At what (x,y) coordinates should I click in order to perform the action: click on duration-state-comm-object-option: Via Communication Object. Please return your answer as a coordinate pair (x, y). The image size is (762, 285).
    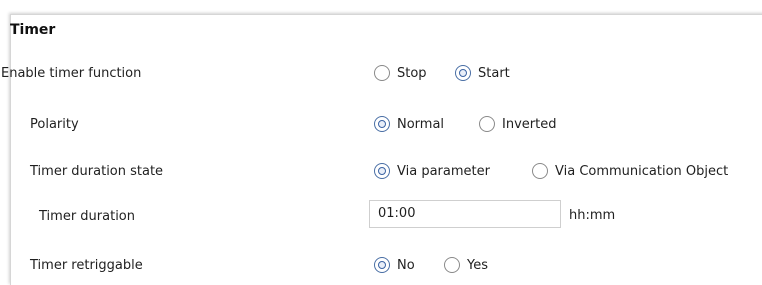
    Looking at the image, I should click on (630, 171).